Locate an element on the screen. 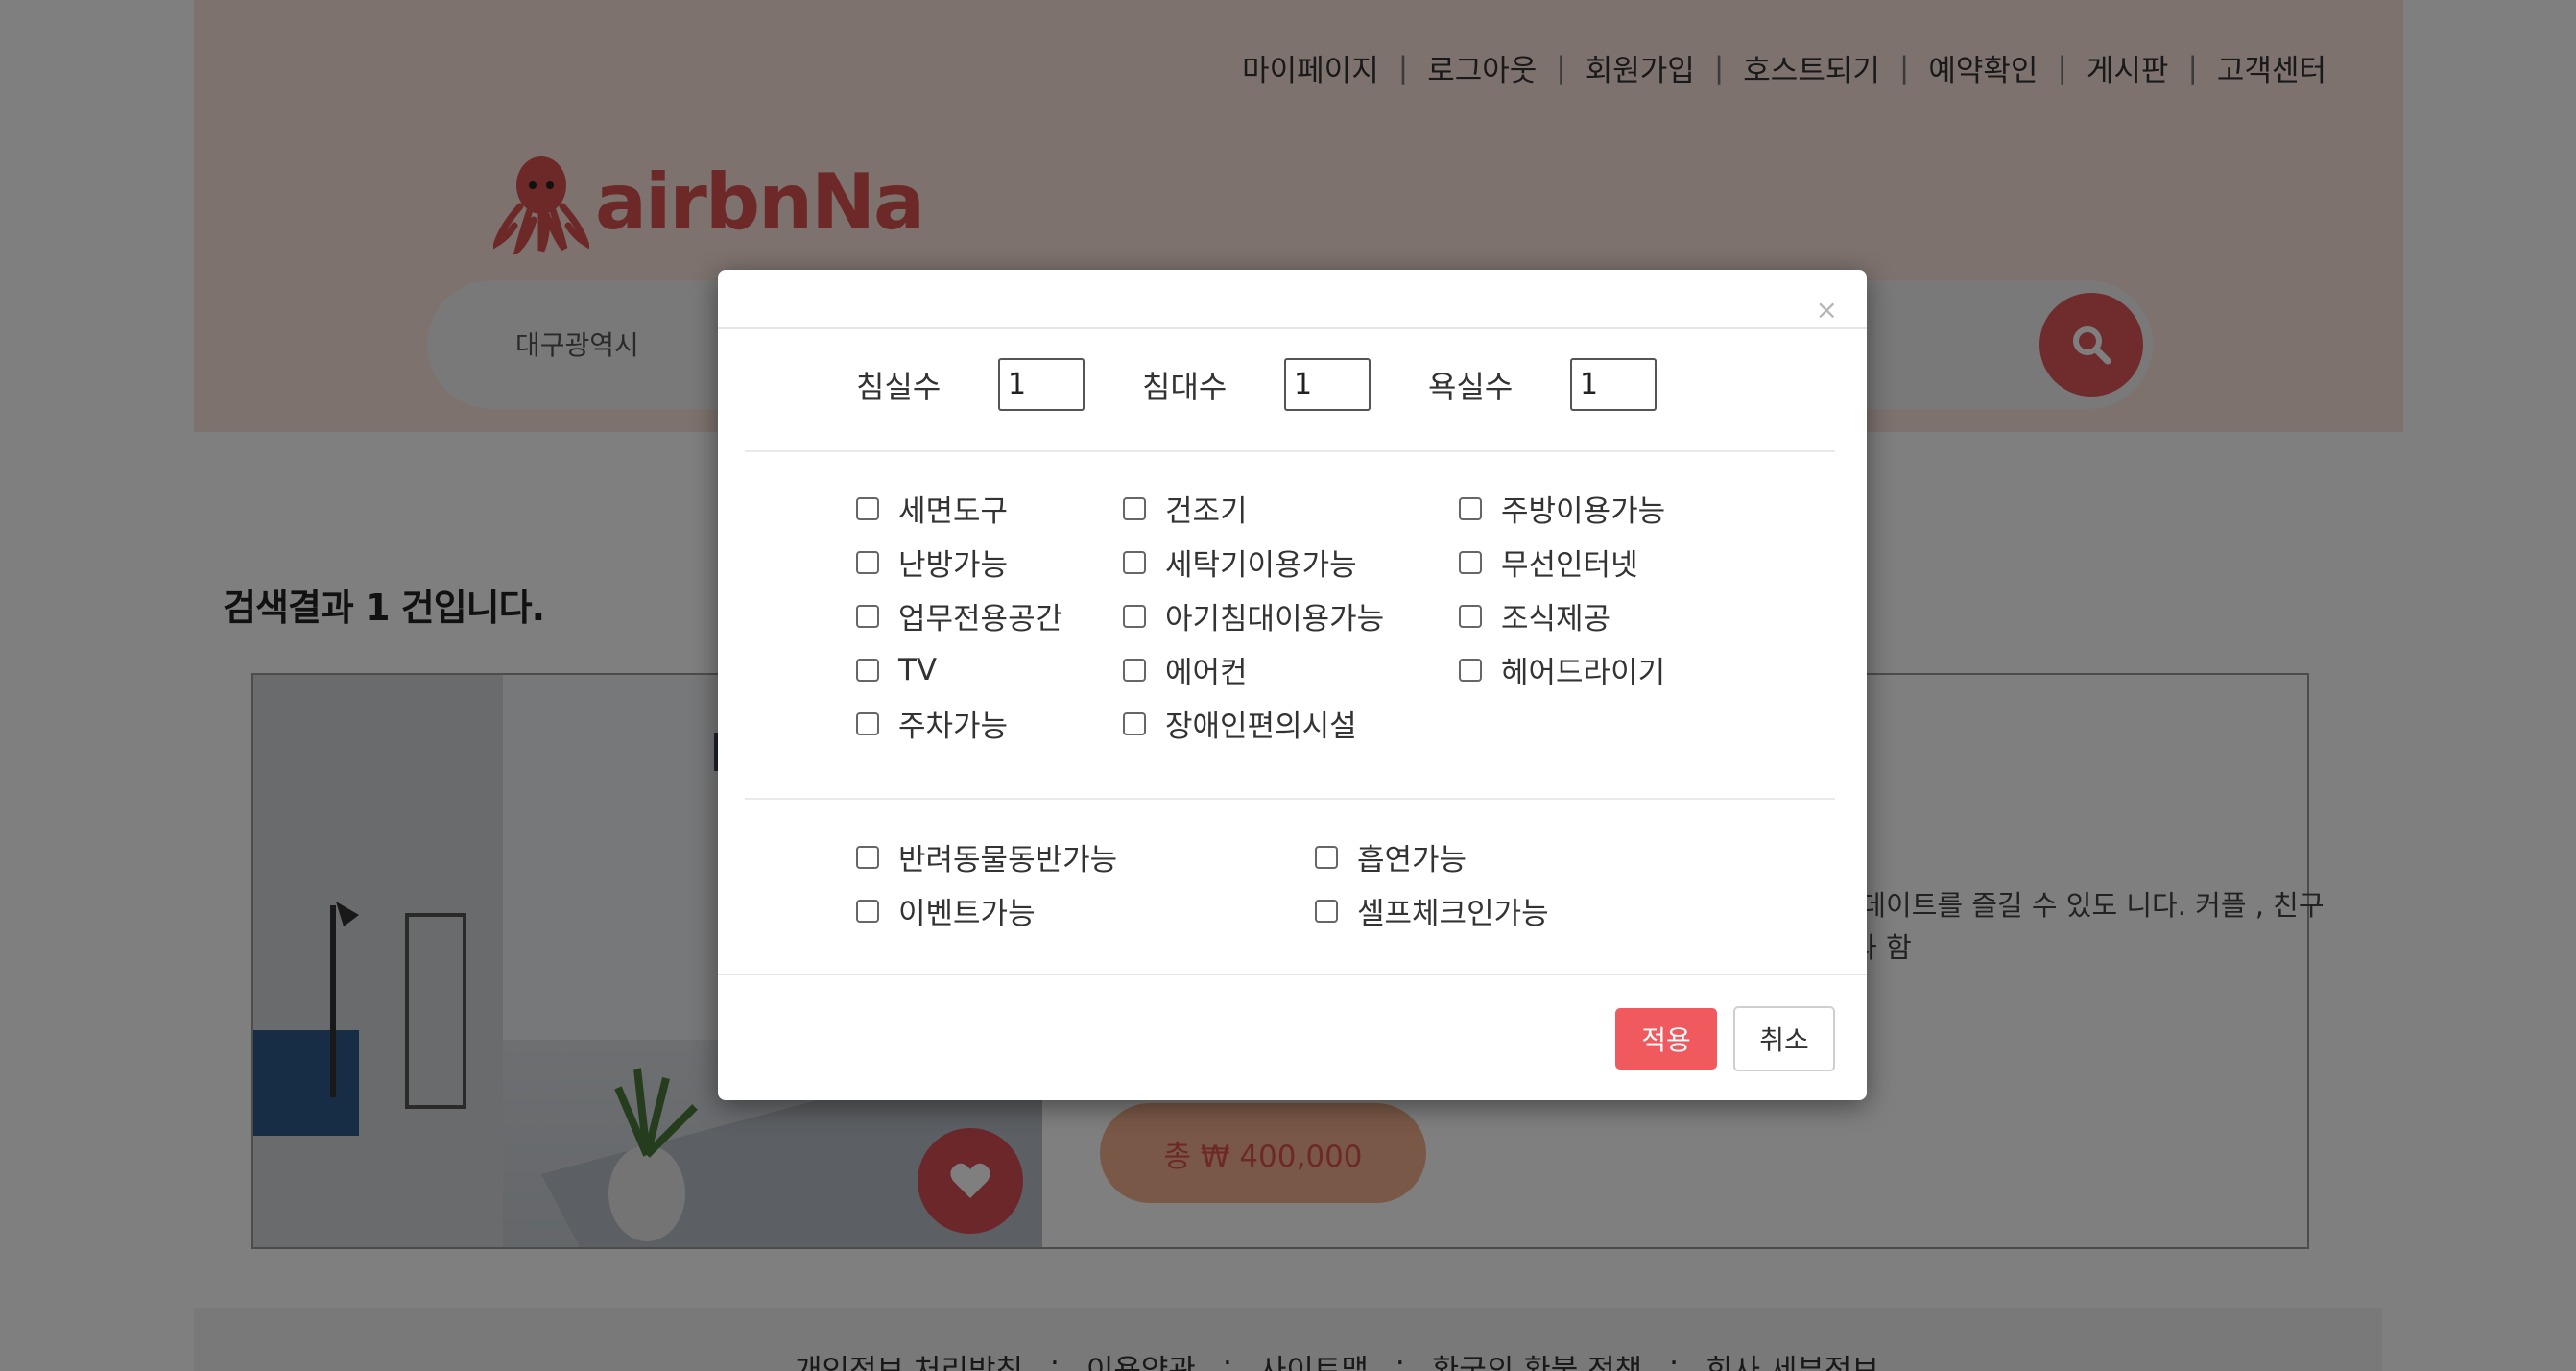 The image size is (2576, 1371). amenity-crib: 아기침대이용가능 is located at coordinates (1291, 618).